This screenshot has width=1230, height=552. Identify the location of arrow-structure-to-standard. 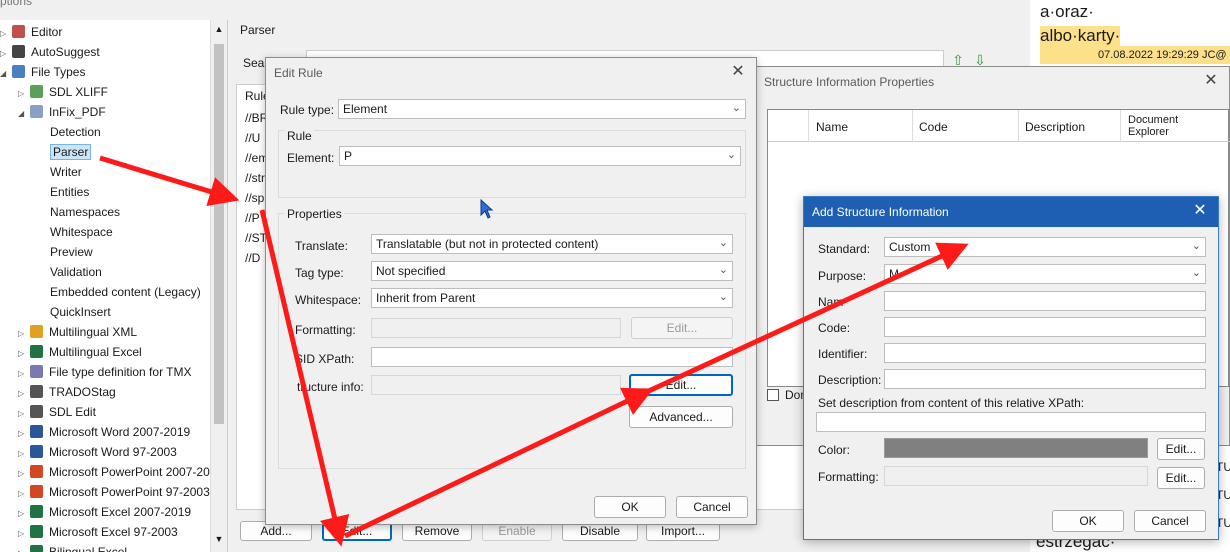
(803, 320).